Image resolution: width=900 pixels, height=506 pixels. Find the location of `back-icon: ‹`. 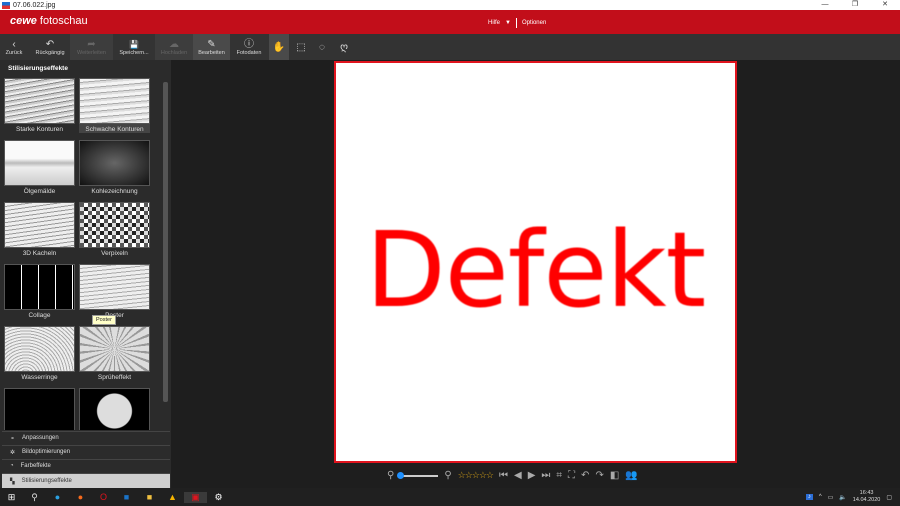

back-icon: ‹ is located at coordinates (14, 44).